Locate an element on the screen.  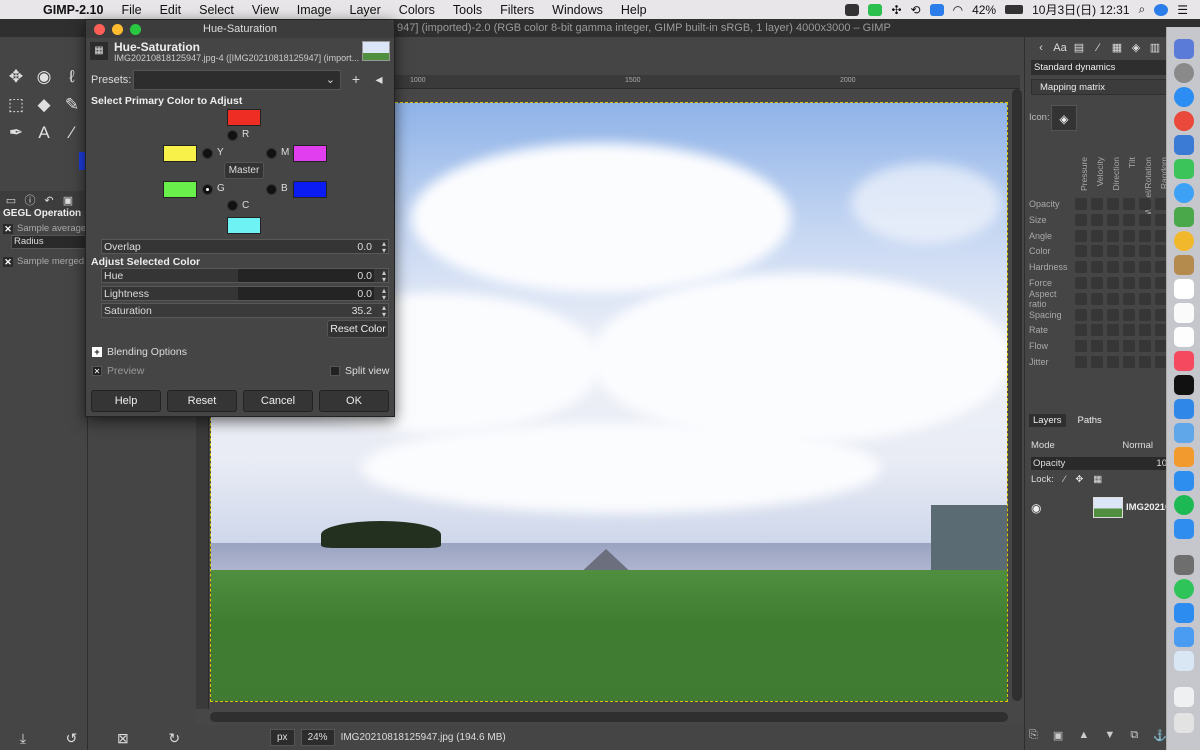
sample-average-option: ✕ Sample average is located at coordinates (44, 228).